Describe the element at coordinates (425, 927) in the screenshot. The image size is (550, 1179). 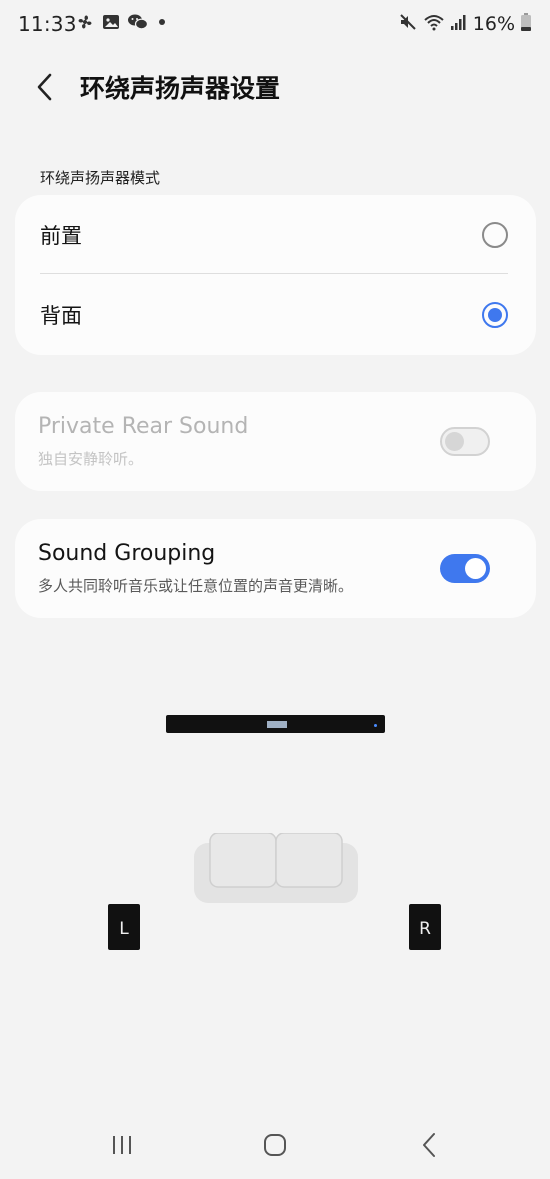
I see `rear-speaker-right: R` at that location.